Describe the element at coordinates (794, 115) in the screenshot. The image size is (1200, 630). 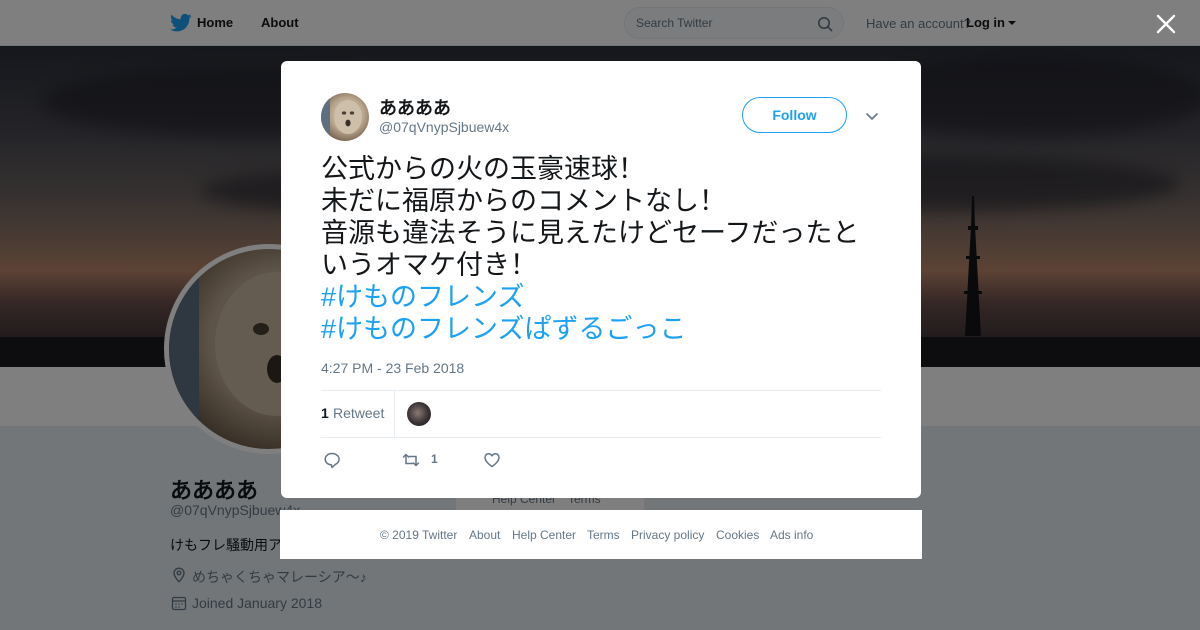
I see `follow-button: Follow` at that location.